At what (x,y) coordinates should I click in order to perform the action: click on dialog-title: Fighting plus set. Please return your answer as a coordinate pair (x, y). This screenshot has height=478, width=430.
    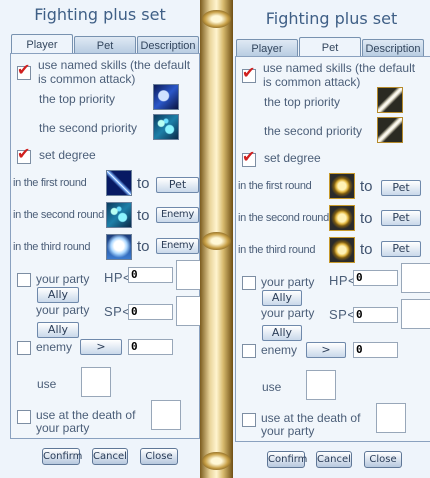
    Looking at the image, I should click on (331, 18).